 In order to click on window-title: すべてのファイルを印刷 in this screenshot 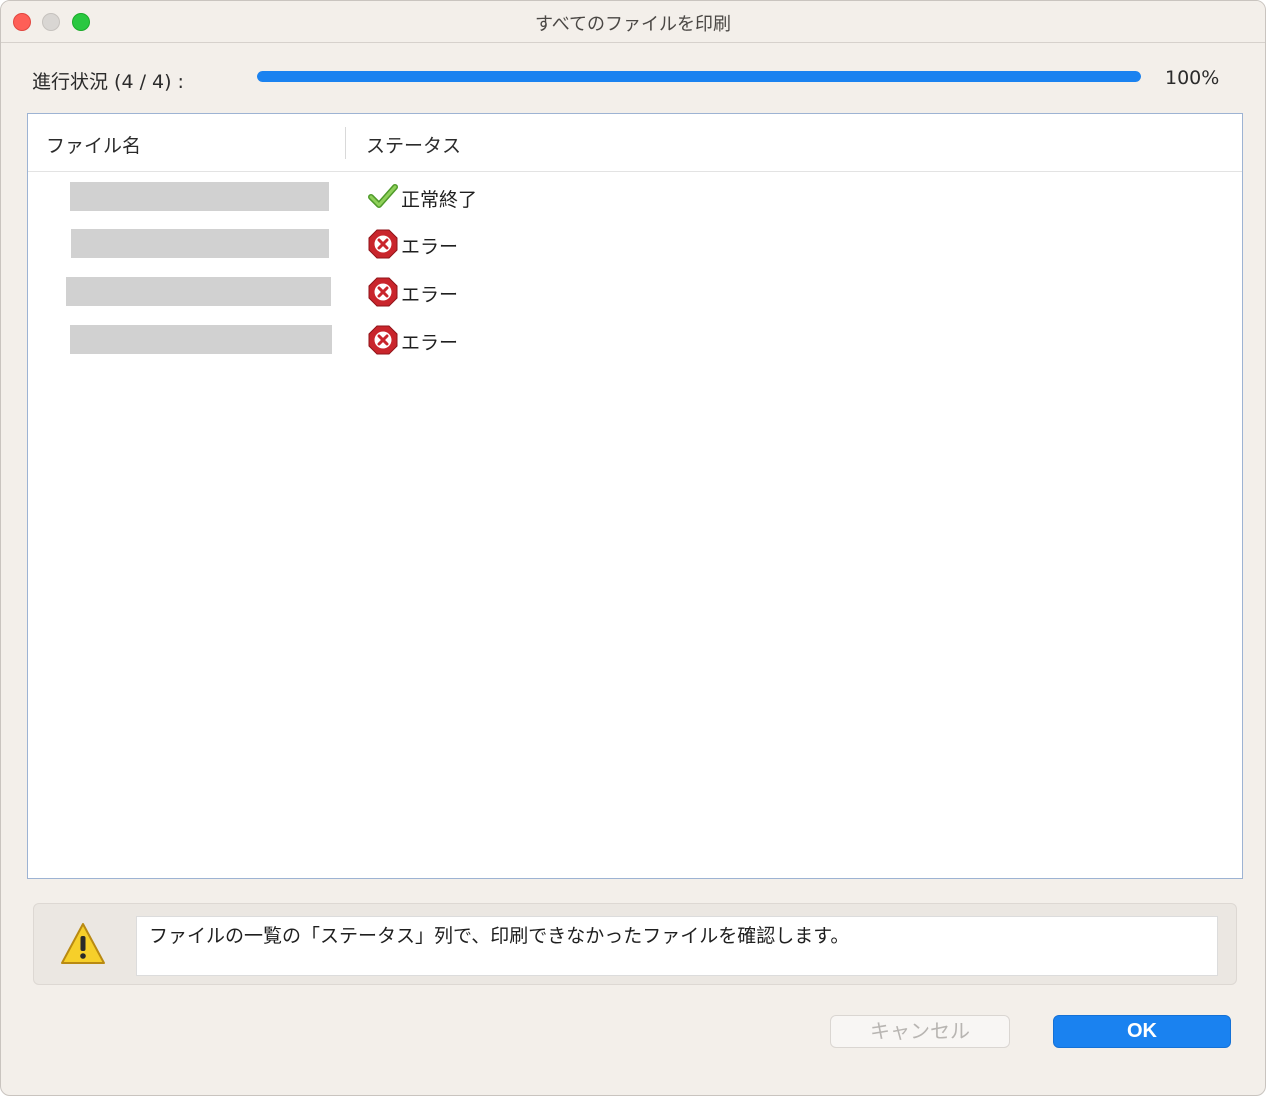, I will do `click(633, 24)`.